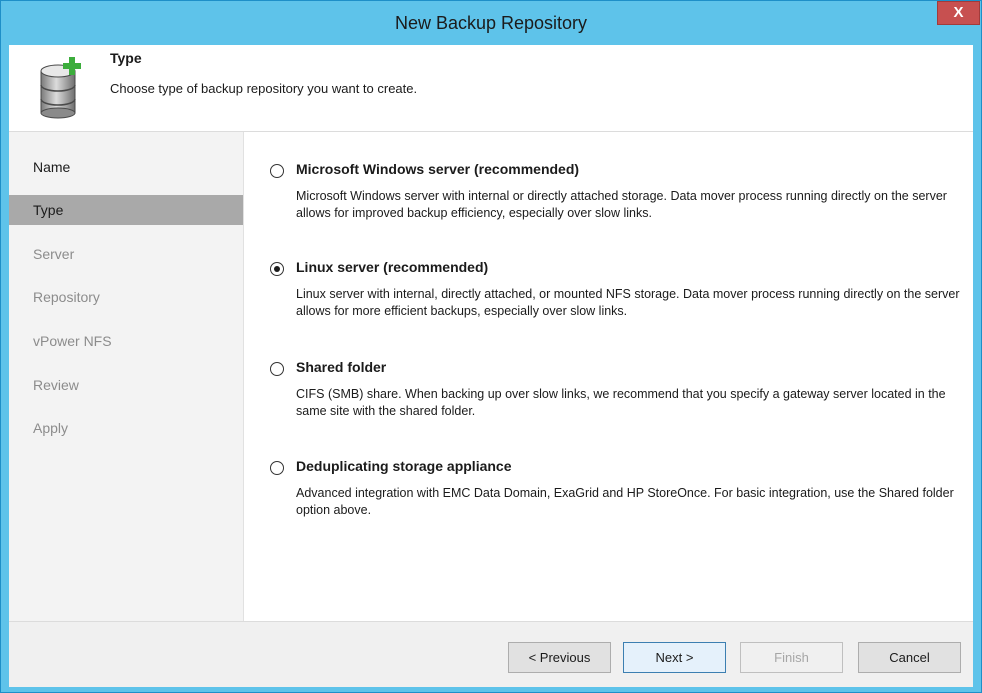 This screenshot has width=982, height=693. I want to click on sidebar-item-name: Name, so click(126, 167).